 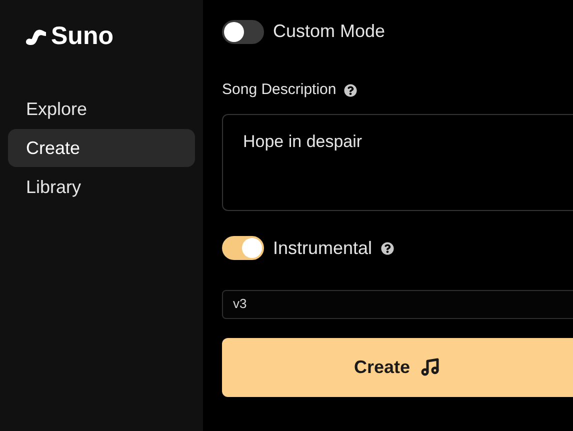 What do you see at coordinates (101, 109) in the screenshot?
I see `nav-item: Explore` at bounding box center [101, 109].